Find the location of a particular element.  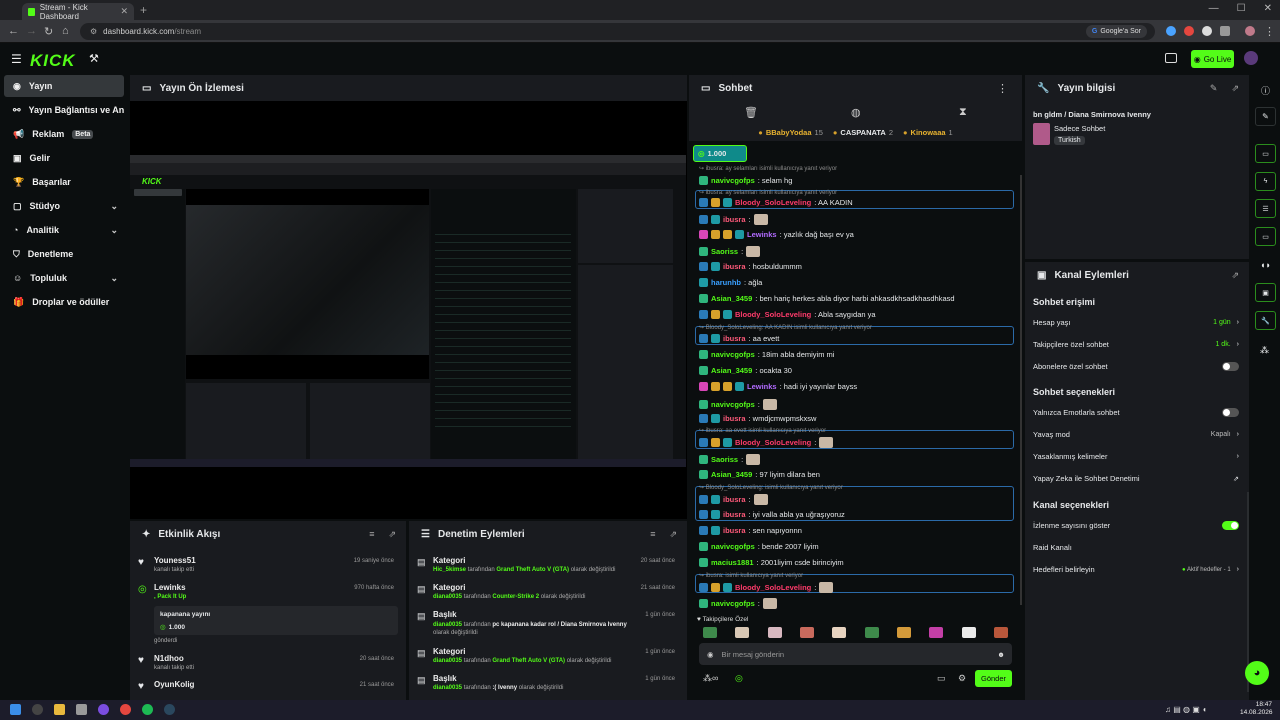

sidebar-item-topluluk: ☺ Topluluk ⌄ is located at coordinates (64, 278).